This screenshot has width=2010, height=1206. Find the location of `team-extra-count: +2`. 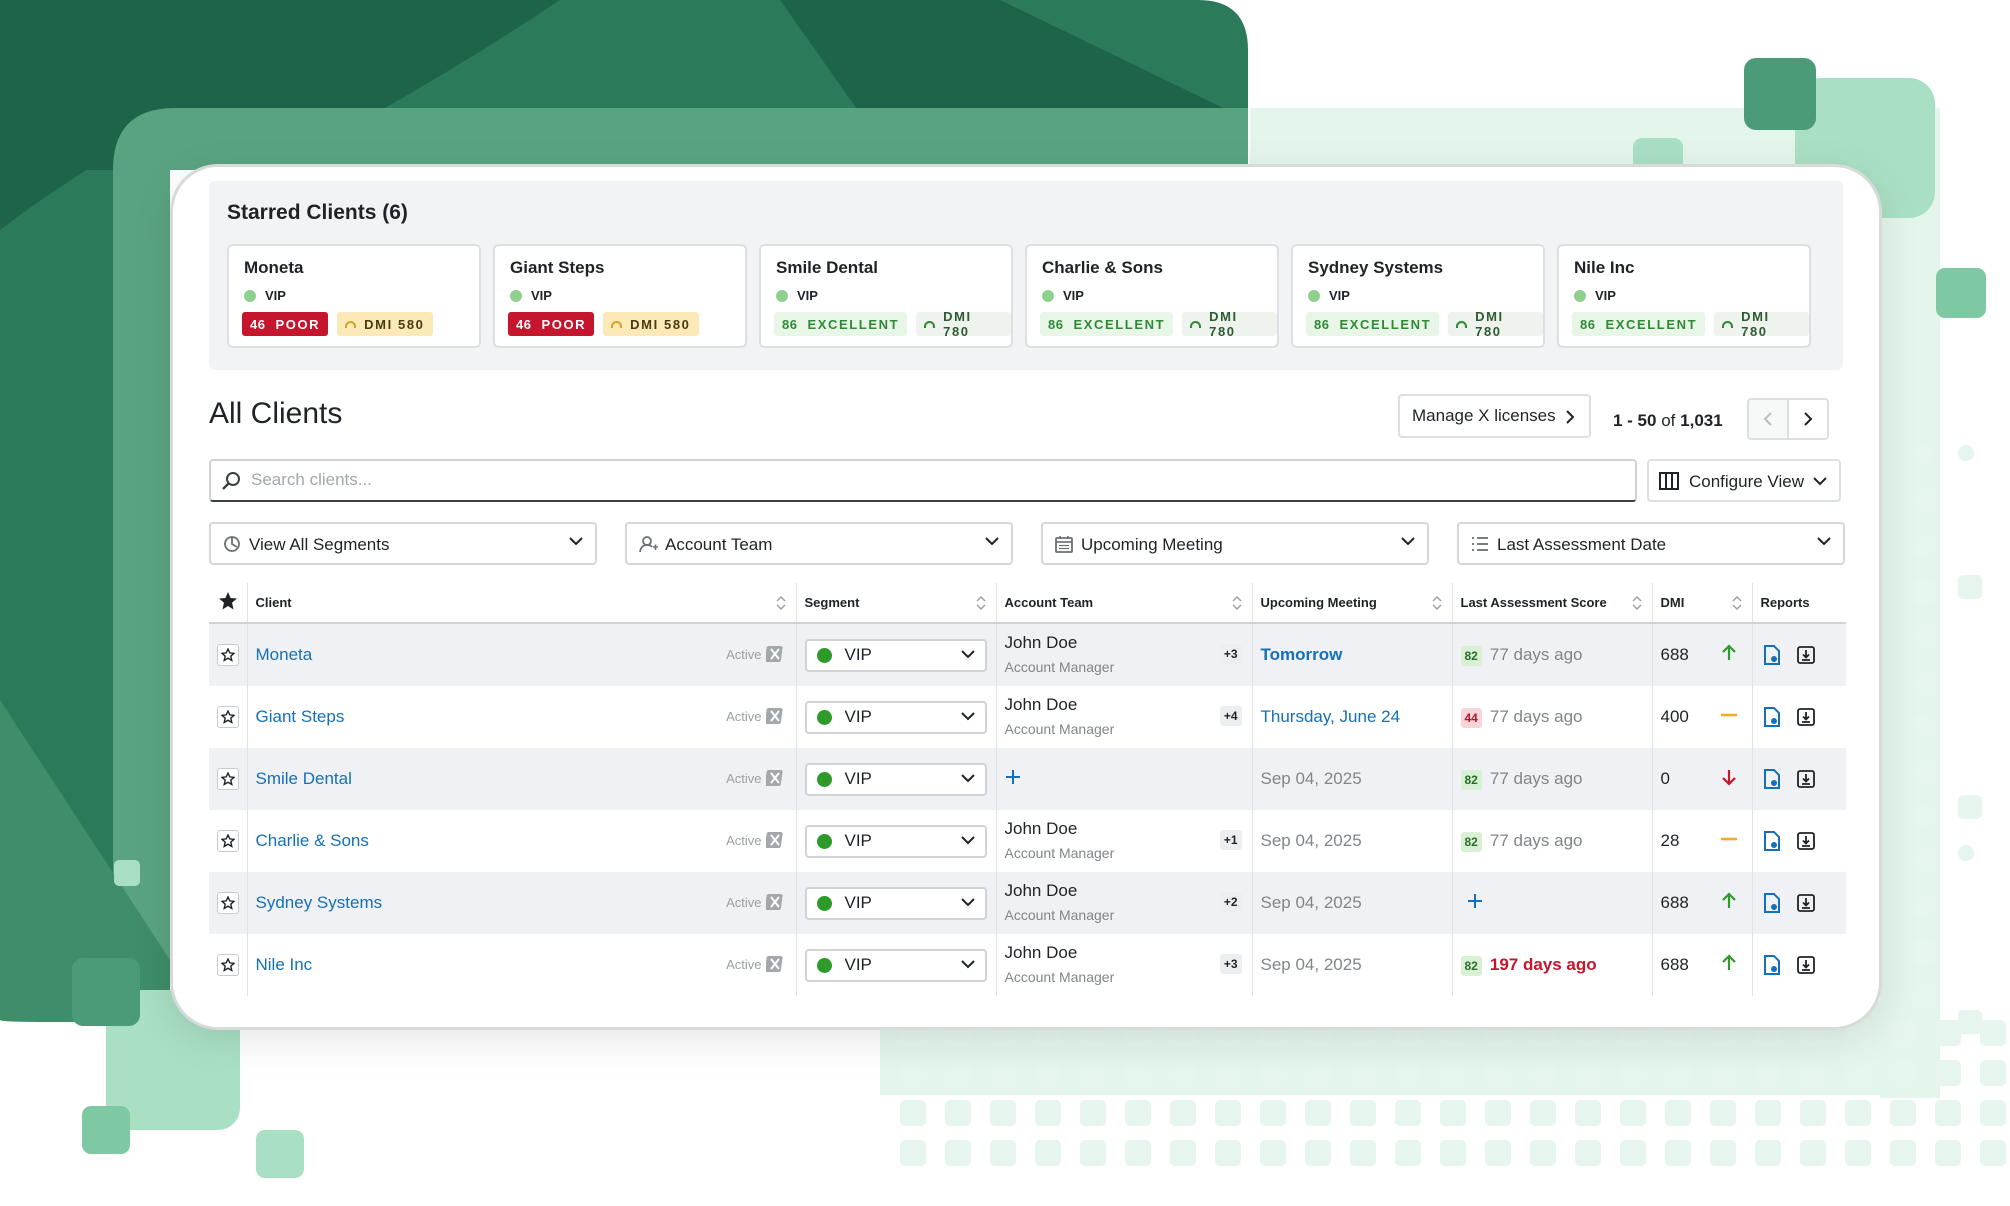

team-extra-count: +2 is located at coordinates (1230, 902).